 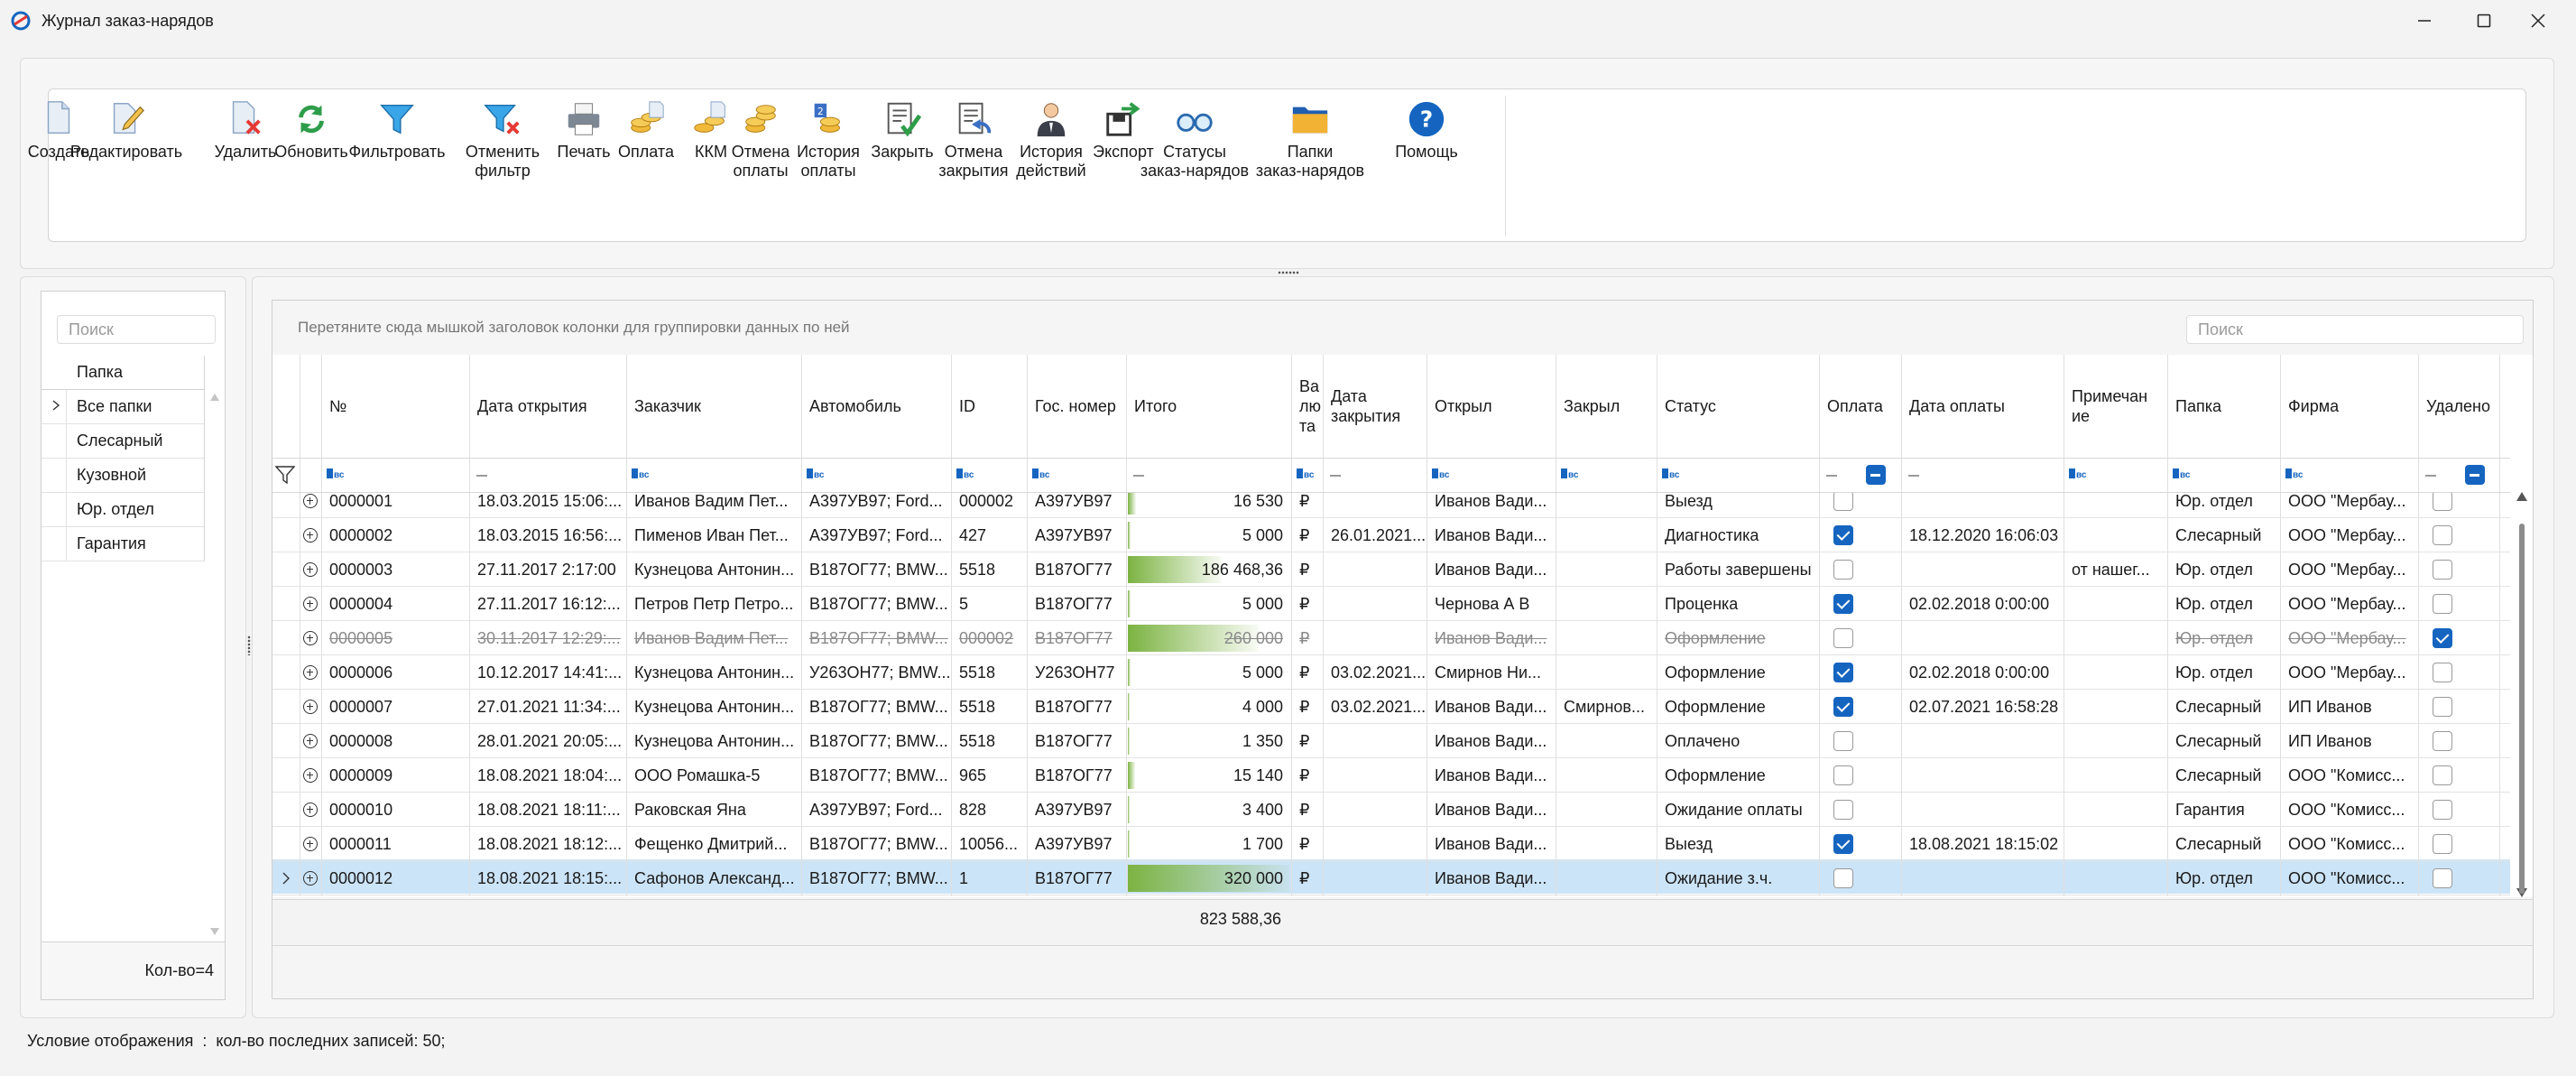 What do you see at coordinates (1374, 406) in the screenshot?
I see `column-header-closed: Дата закрытия` at bounding box center [1374, 406].